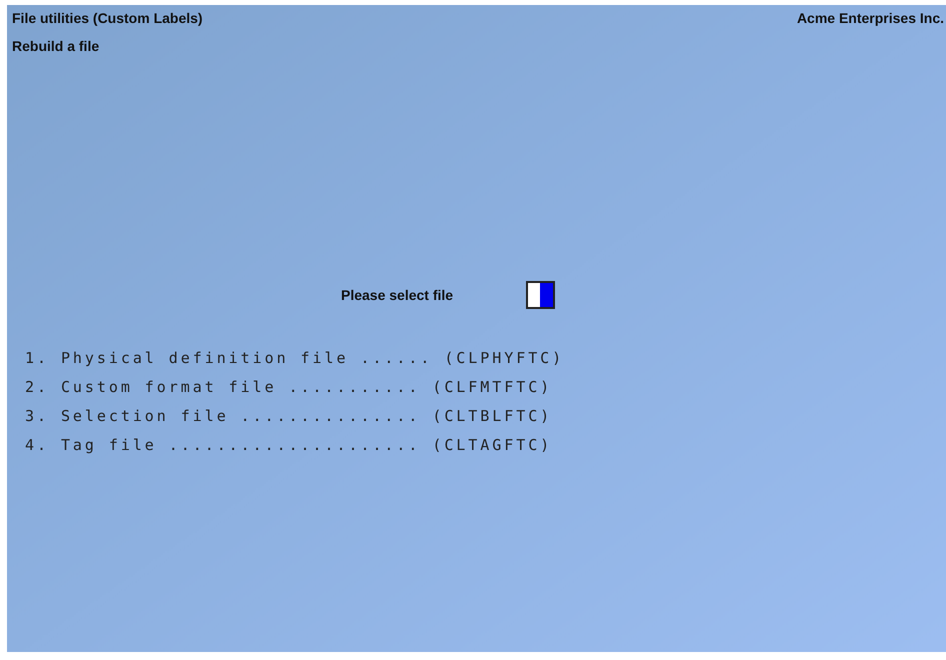 The image size is (946, 660). What do you see at coordinates (541, 295) in the screenshot?
I see `file-input-field` at bounding box center [541, 295].